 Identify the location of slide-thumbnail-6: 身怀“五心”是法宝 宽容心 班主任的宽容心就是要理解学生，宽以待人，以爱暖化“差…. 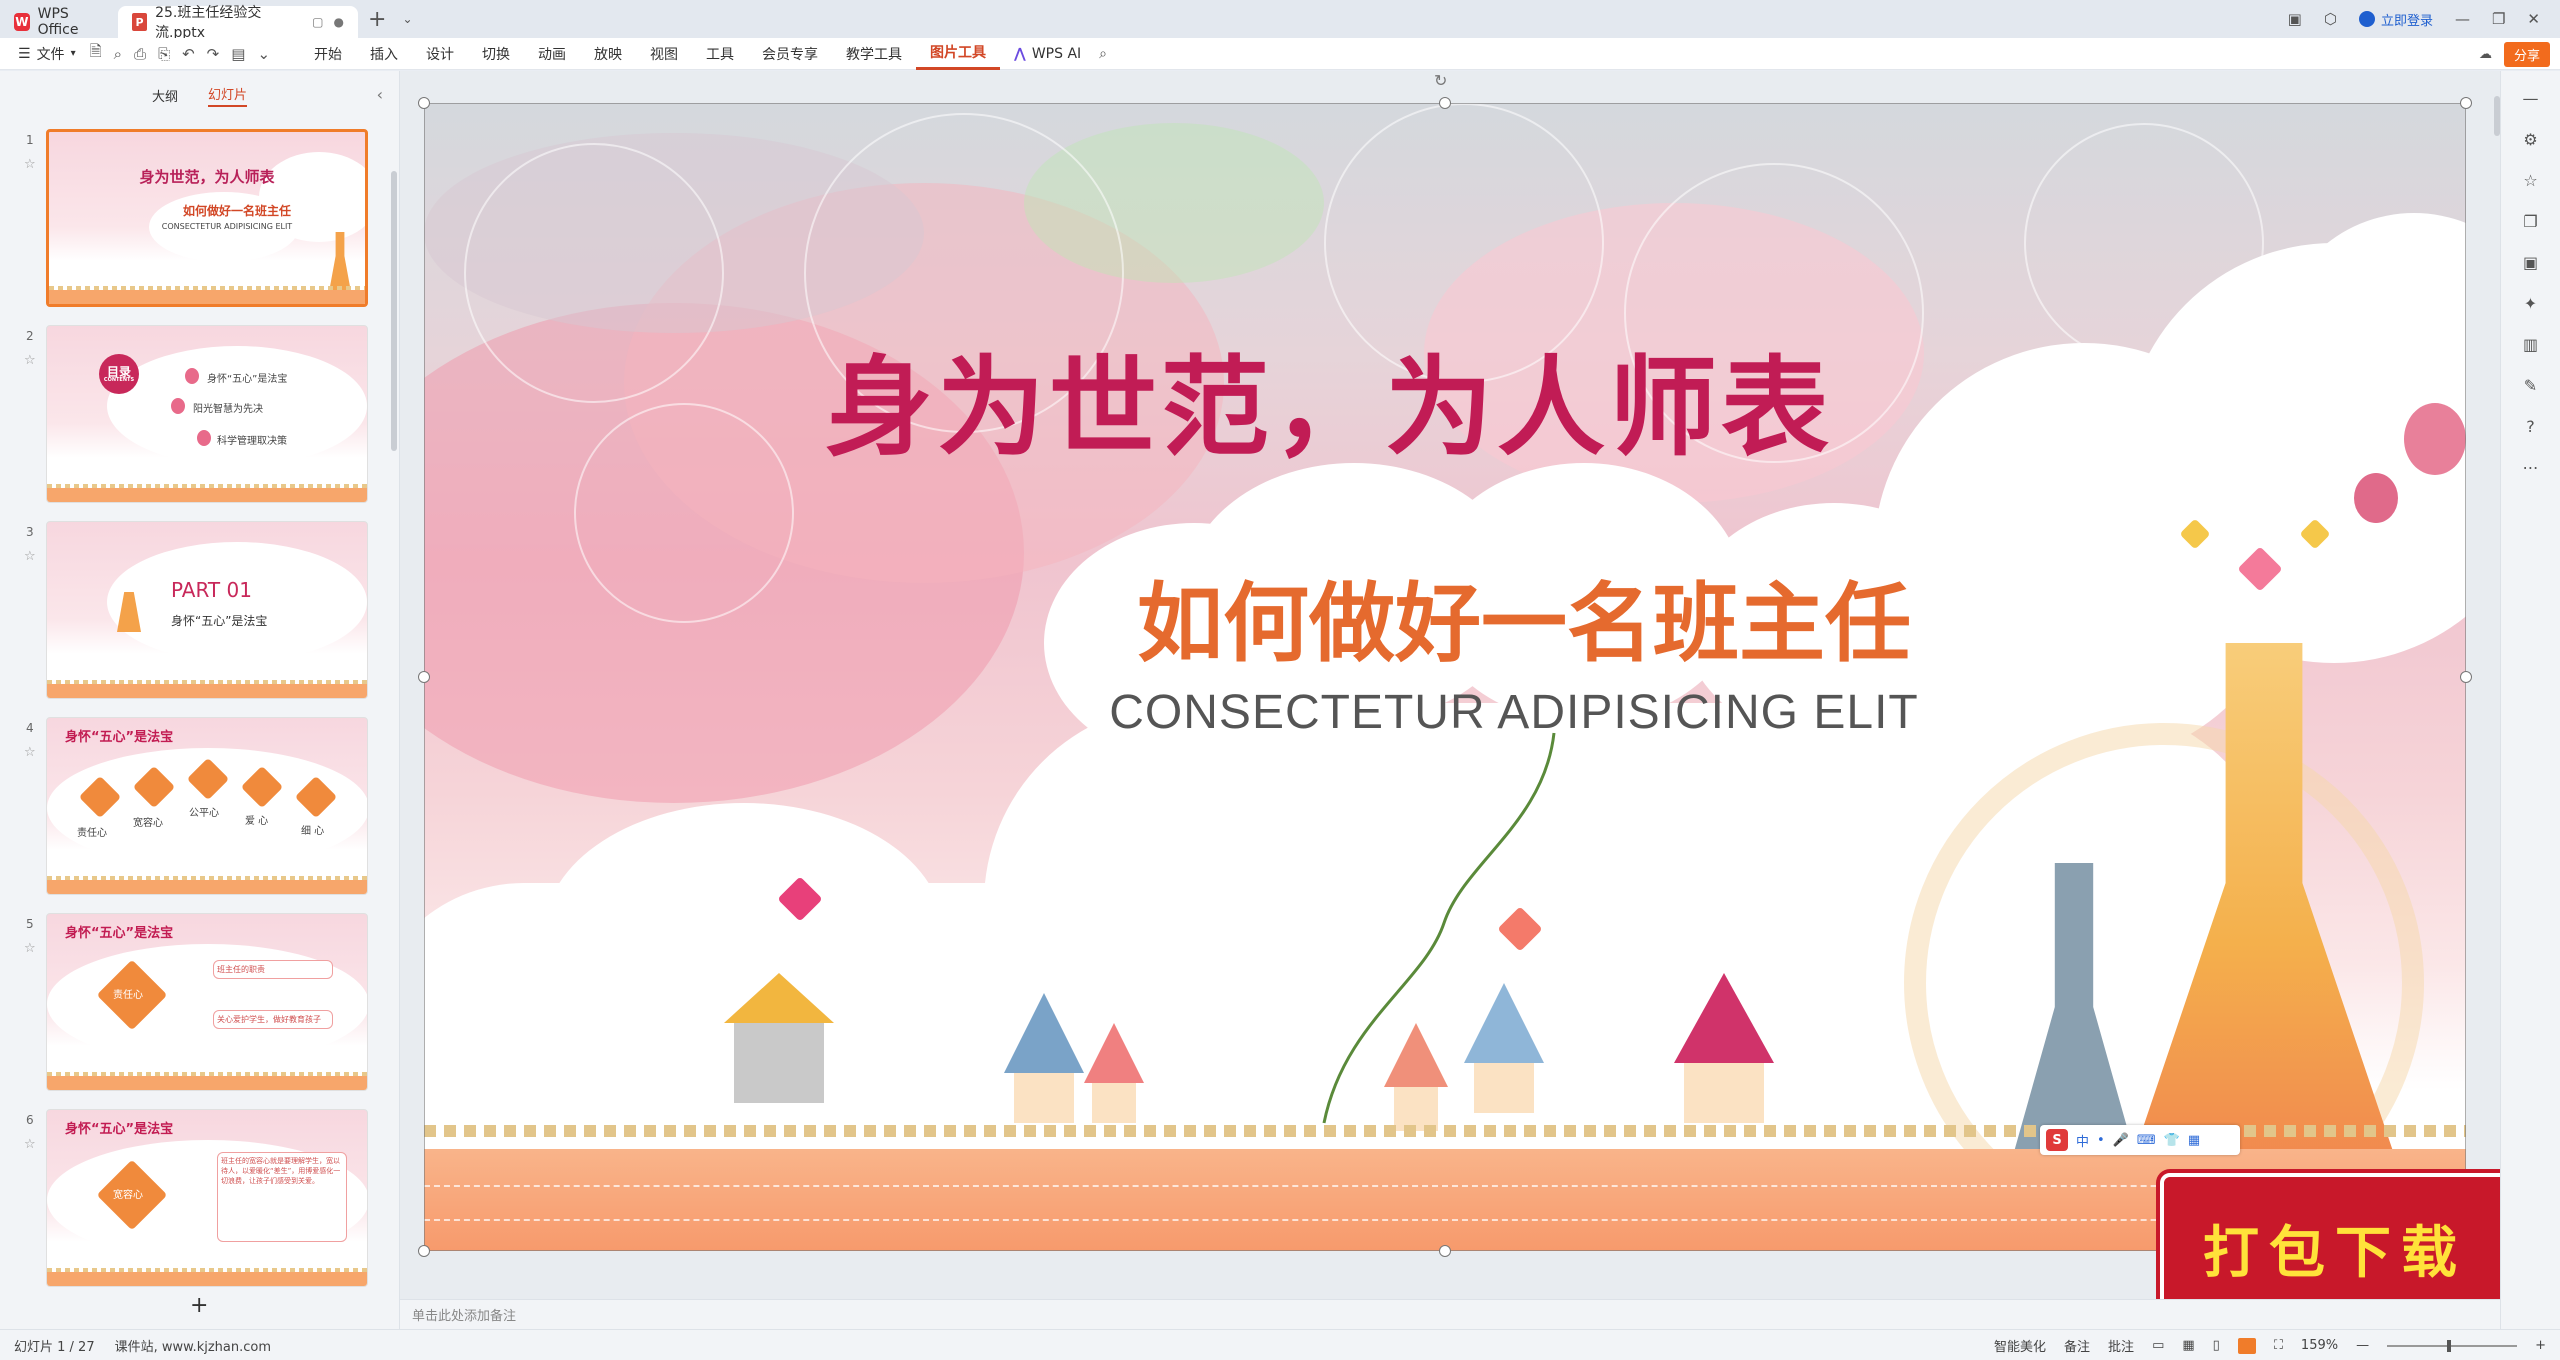
(207, 1198).